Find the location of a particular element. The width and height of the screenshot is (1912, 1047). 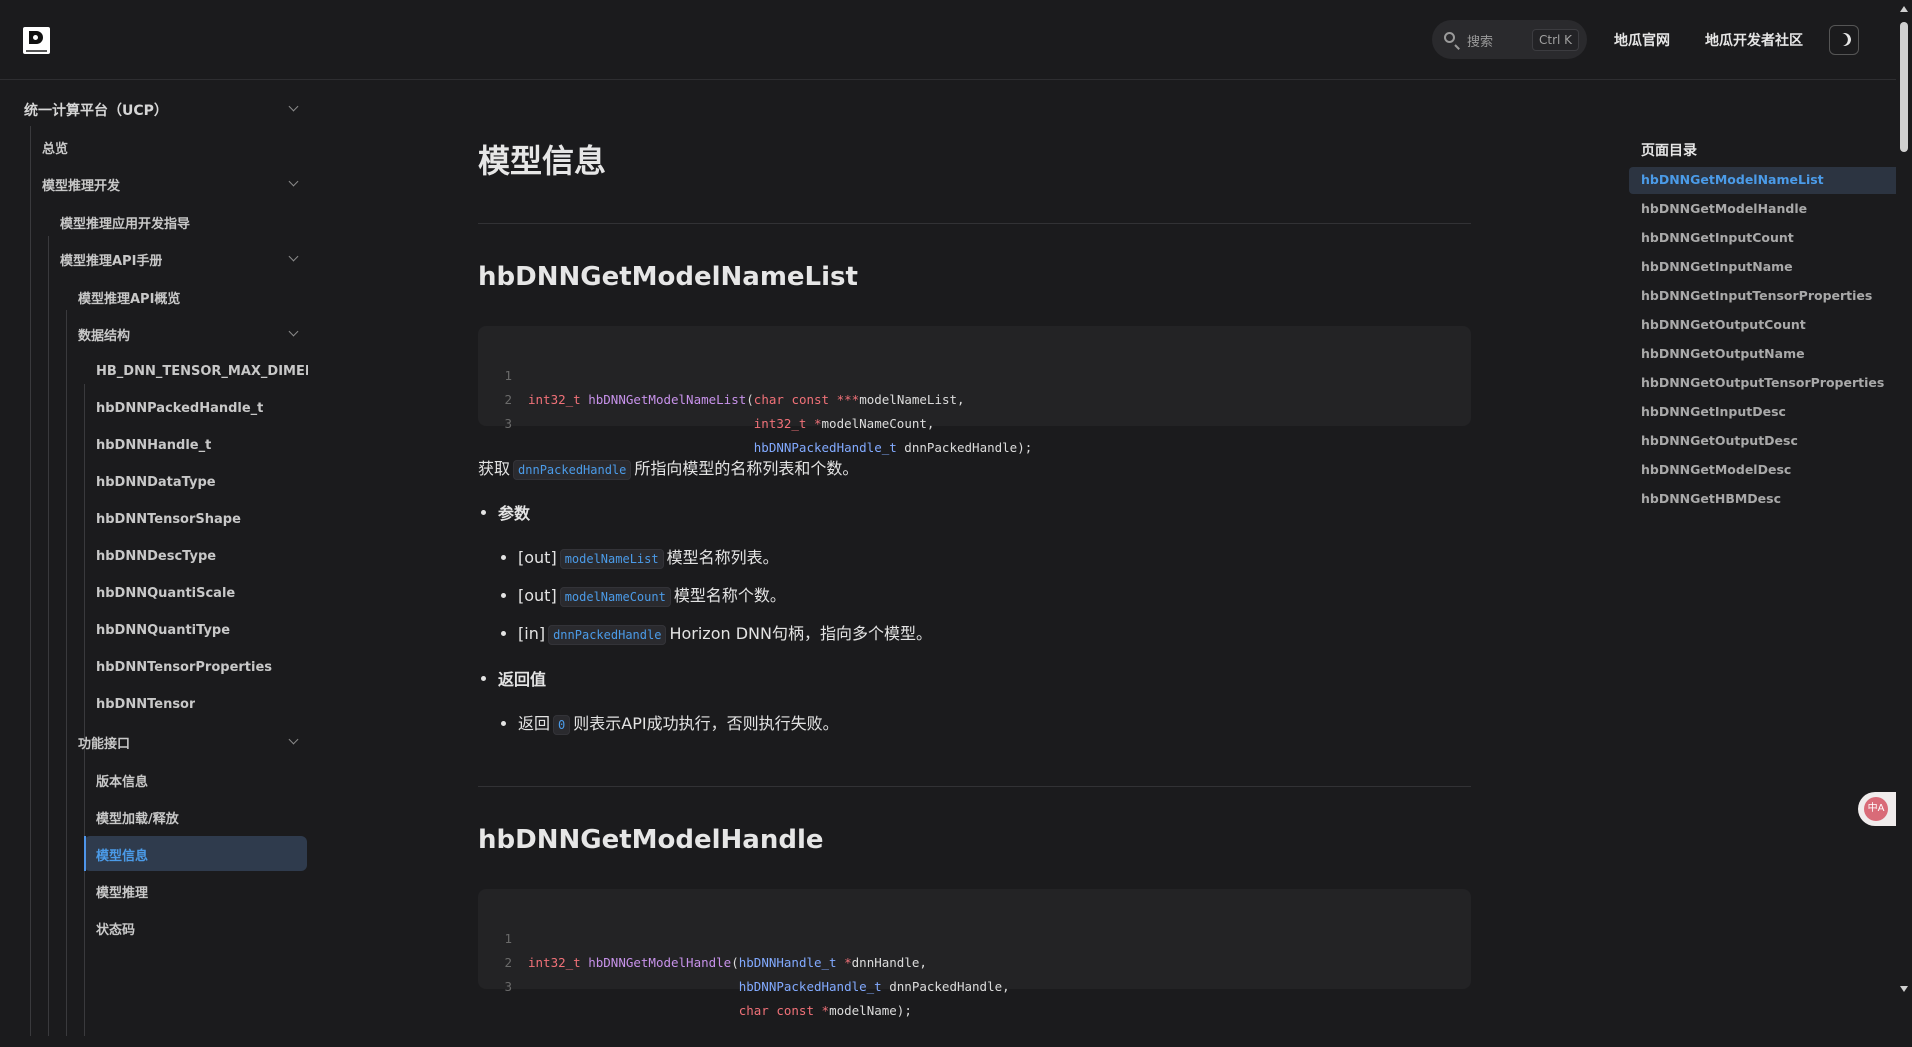

code-line: 2 hbDNNPackedHandle_t dnnPackedHandle, is located at coordinates (974, 960).